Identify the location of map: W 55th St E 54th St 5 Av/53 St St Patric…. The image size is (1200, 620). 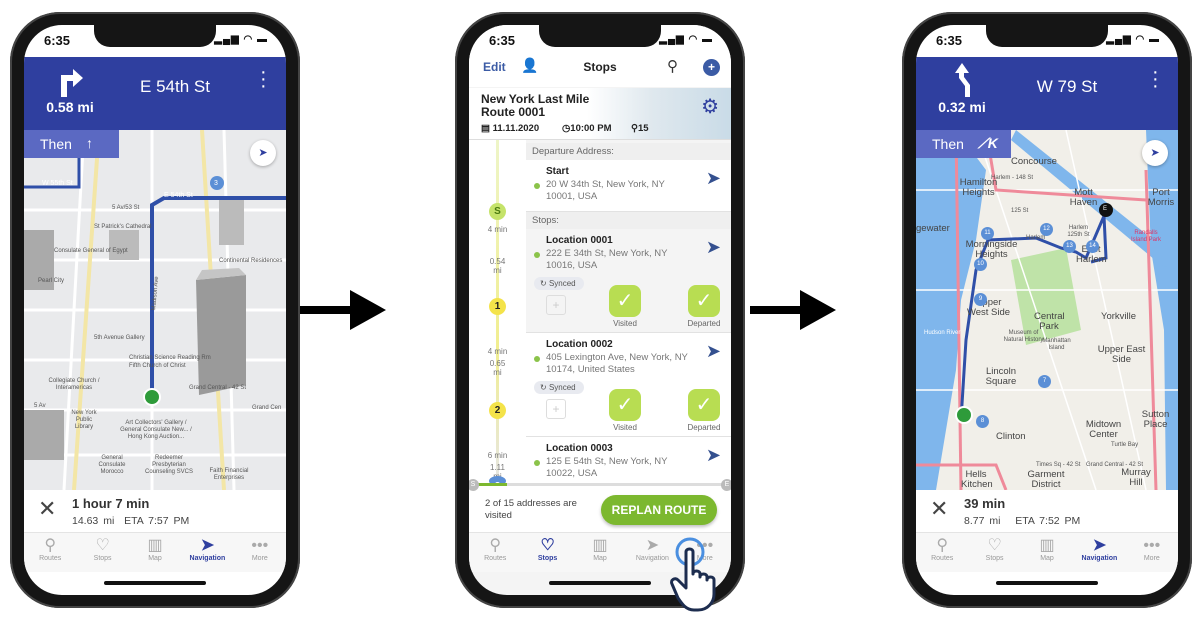
(155, 310).